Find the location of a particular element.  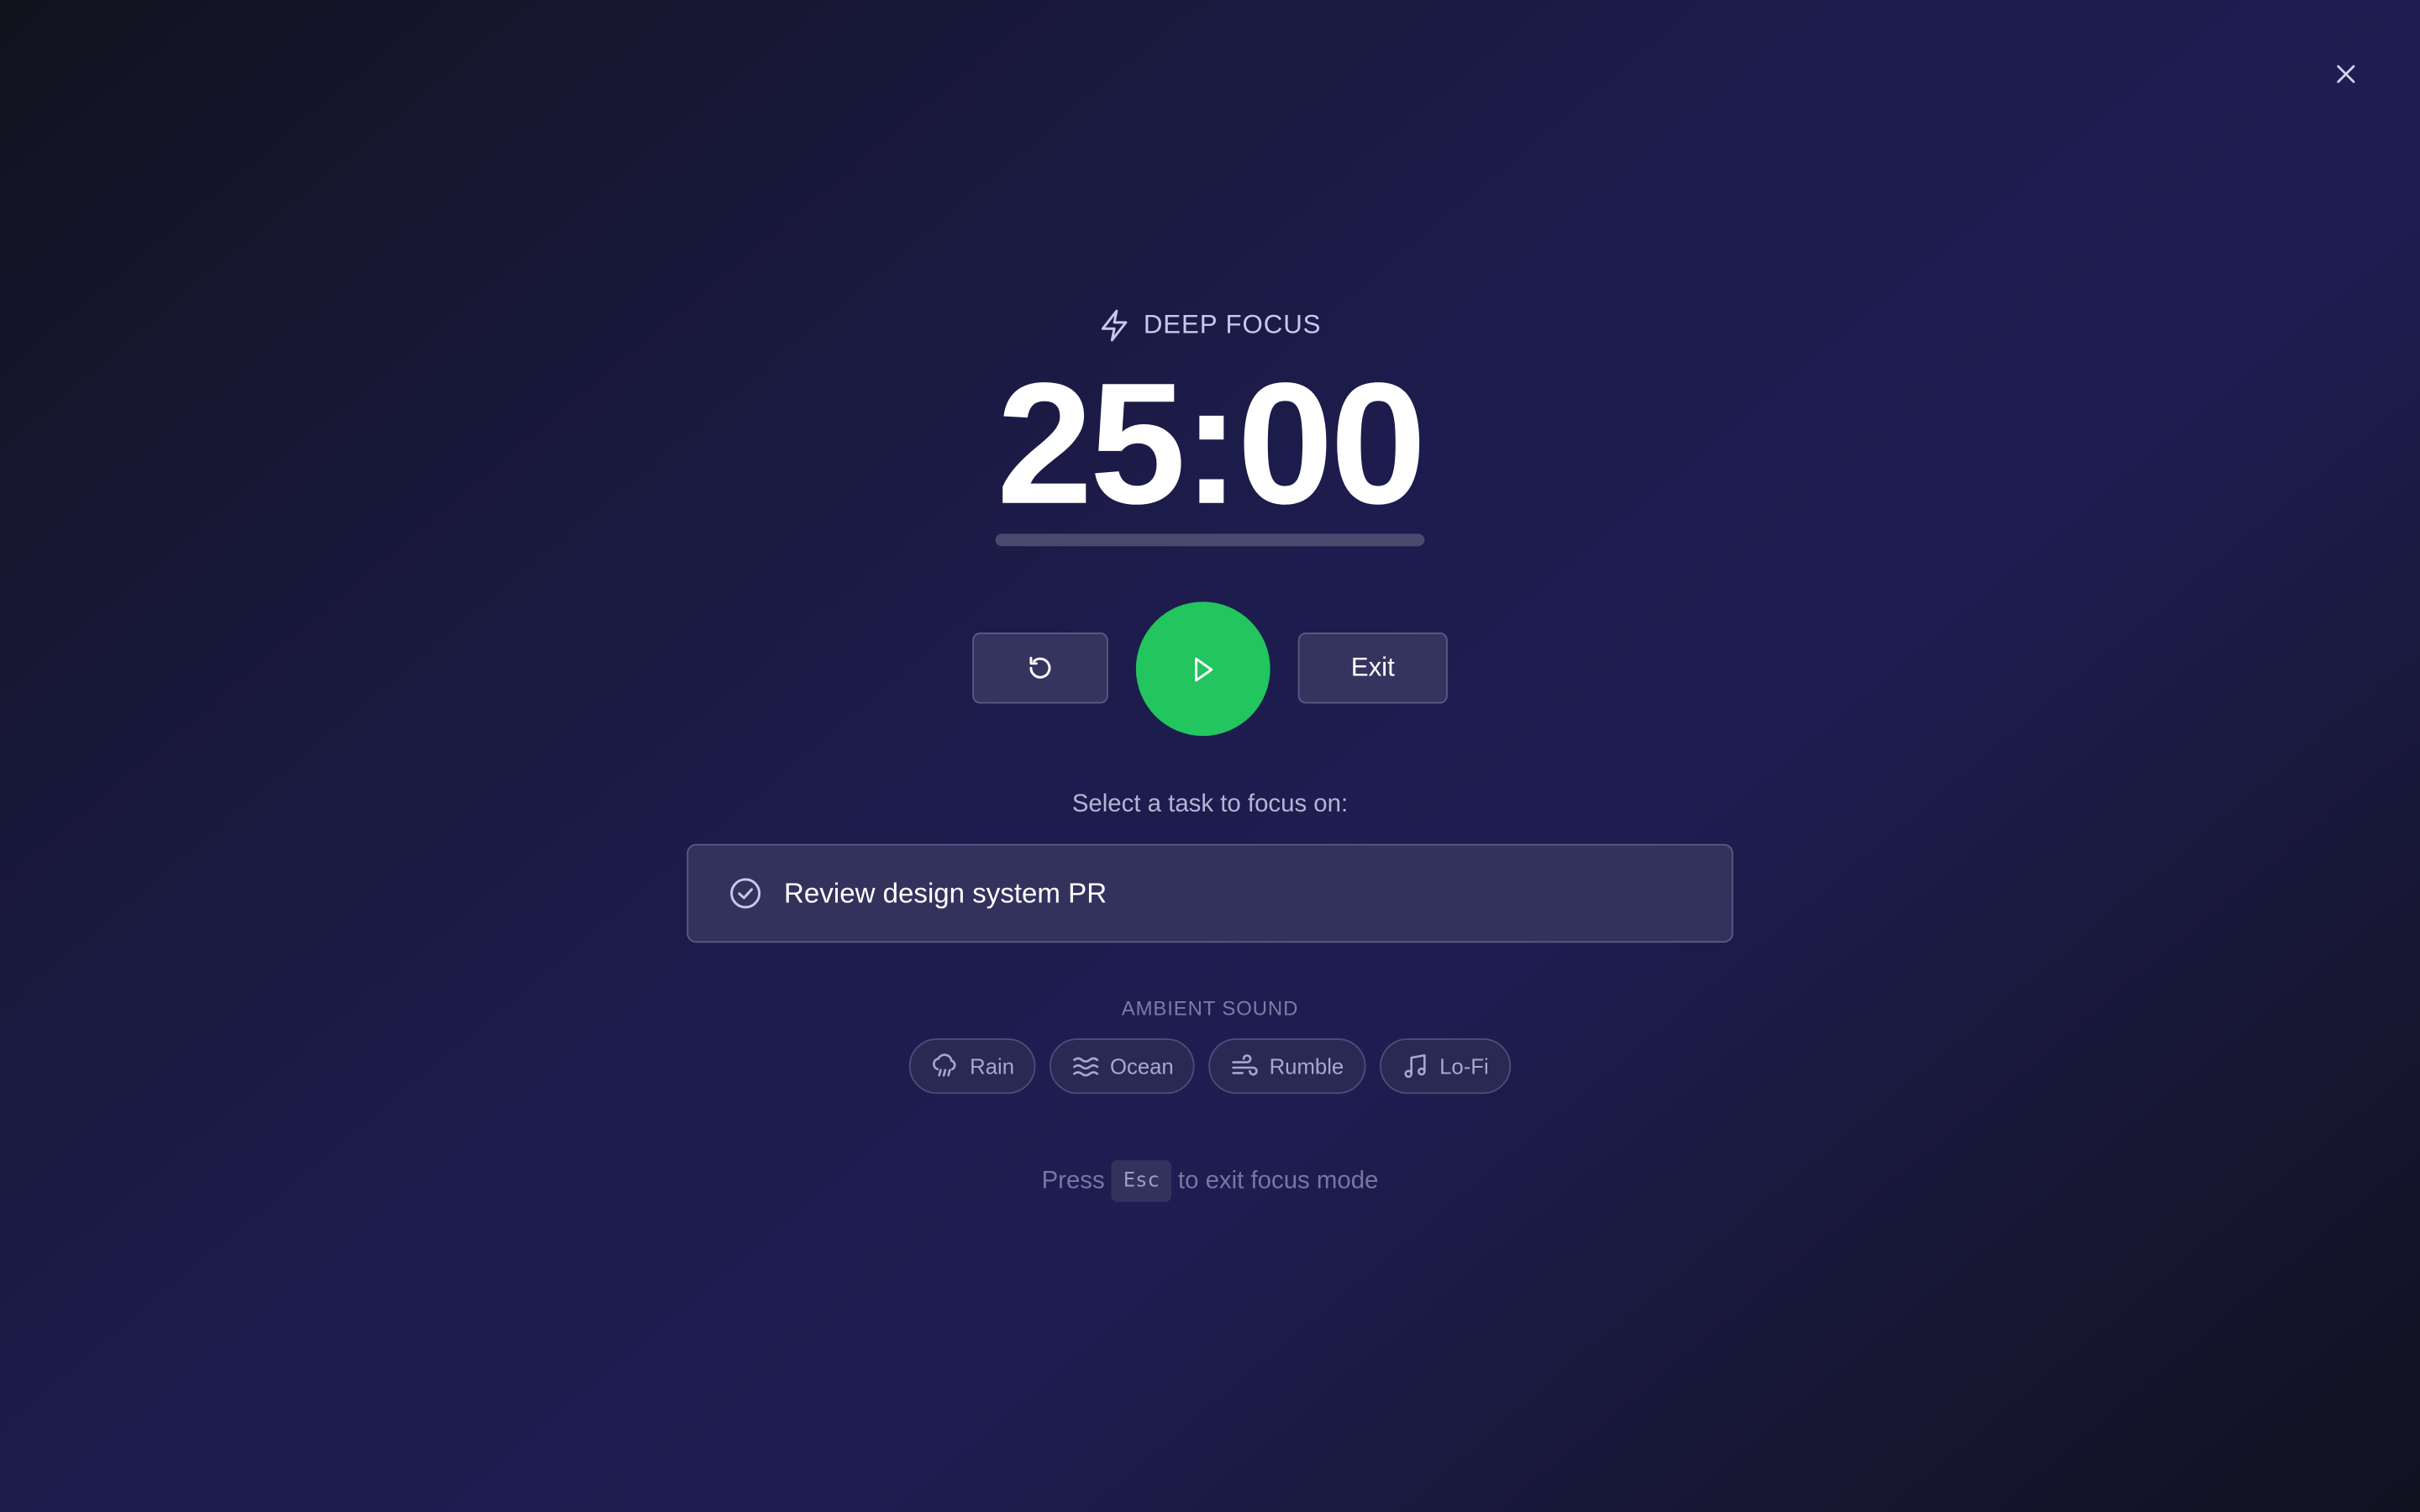

sound-lofi-label: Lo-Fi is located at coordinates (1464, 1066).